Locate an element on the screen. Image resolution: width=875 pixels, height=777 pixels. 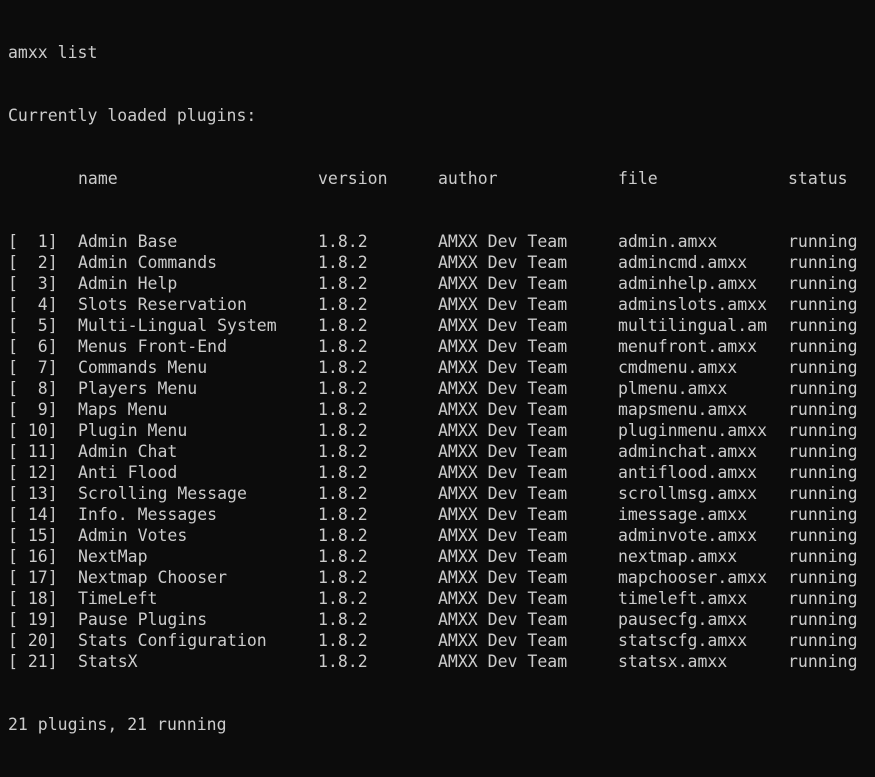
plugin-index: [ 9] is located at coordinates (33, 409).